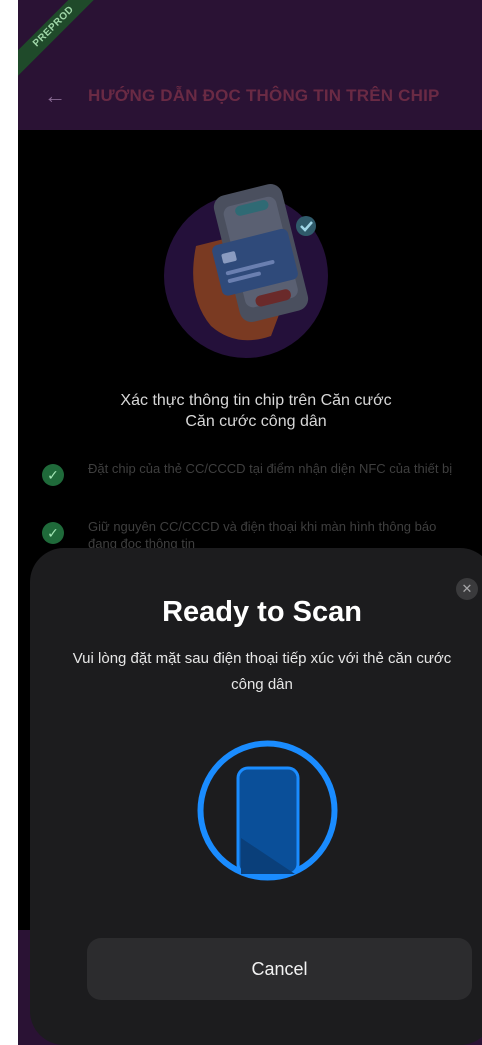 The width and height of the screenshot is (482, 1045). What do you see at coordinates (467, 588) in the screenshot?
I see `close-icon: ✕` at bounding box center [467, 588].